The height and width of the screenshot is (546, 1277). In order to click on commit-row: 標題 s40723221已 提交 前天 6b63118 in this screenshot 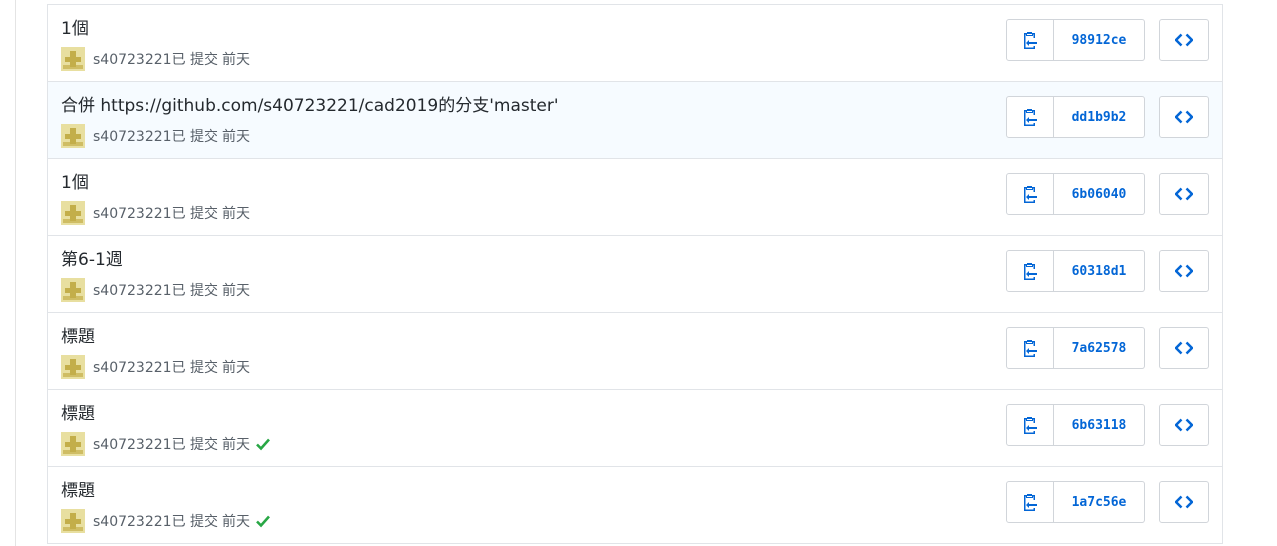, I will do `click(635, 428)`.